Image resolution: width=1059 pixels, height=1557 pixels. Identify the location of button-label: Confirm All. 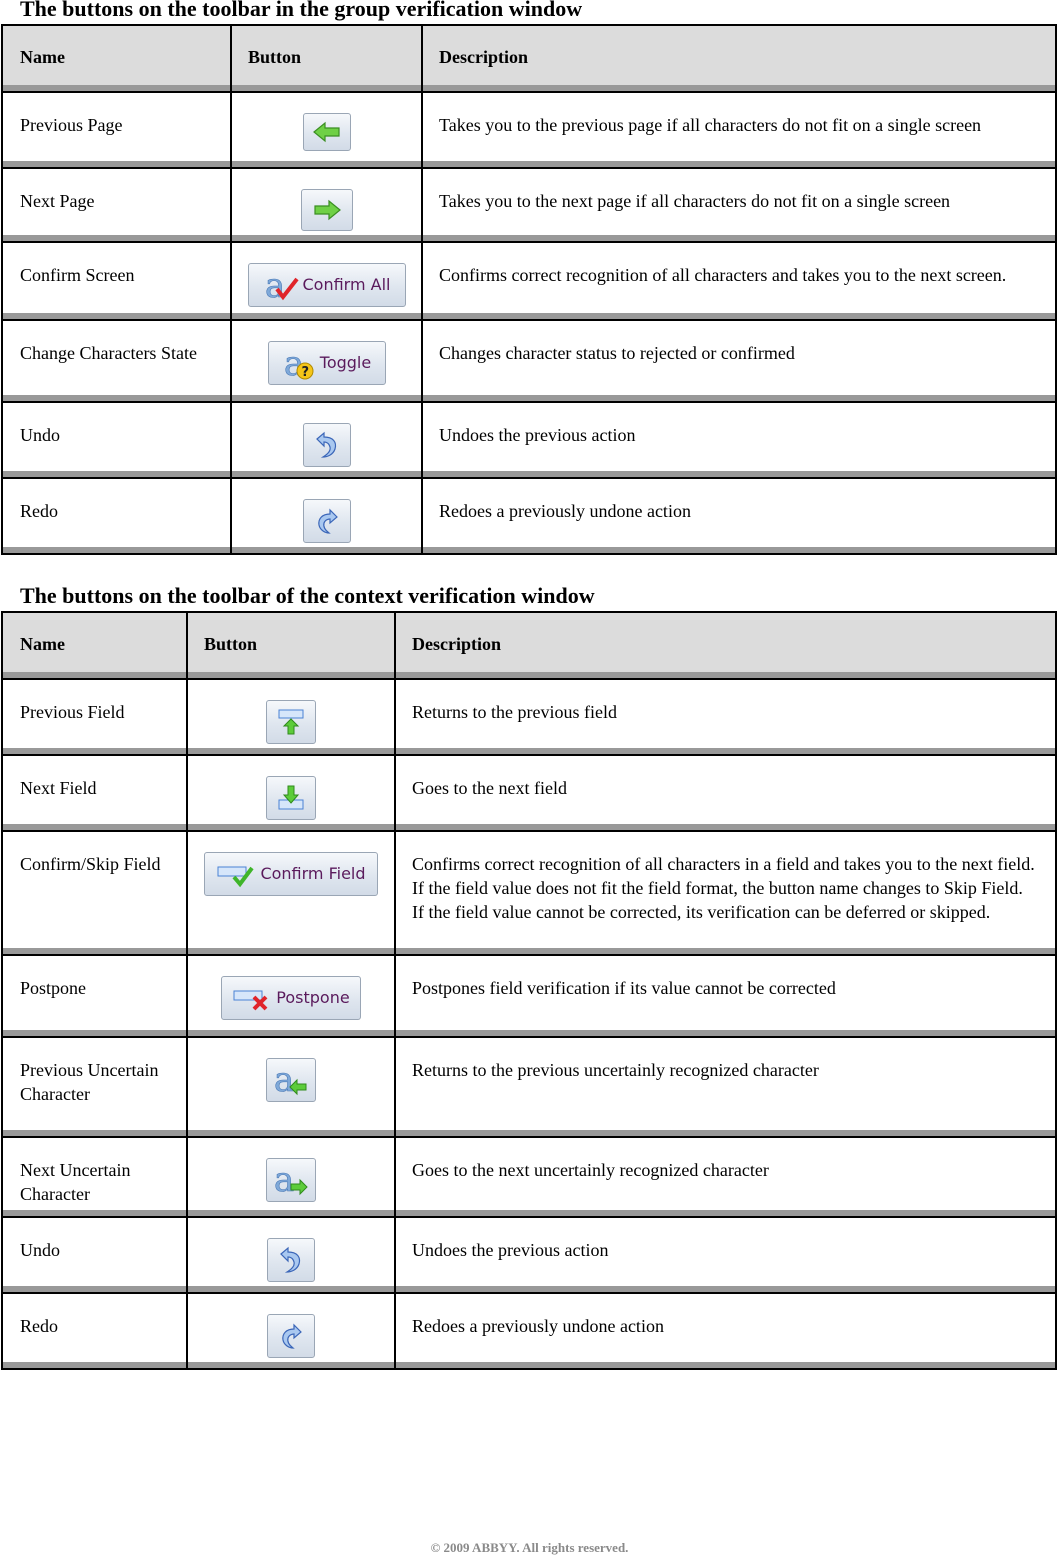
(346, 284).